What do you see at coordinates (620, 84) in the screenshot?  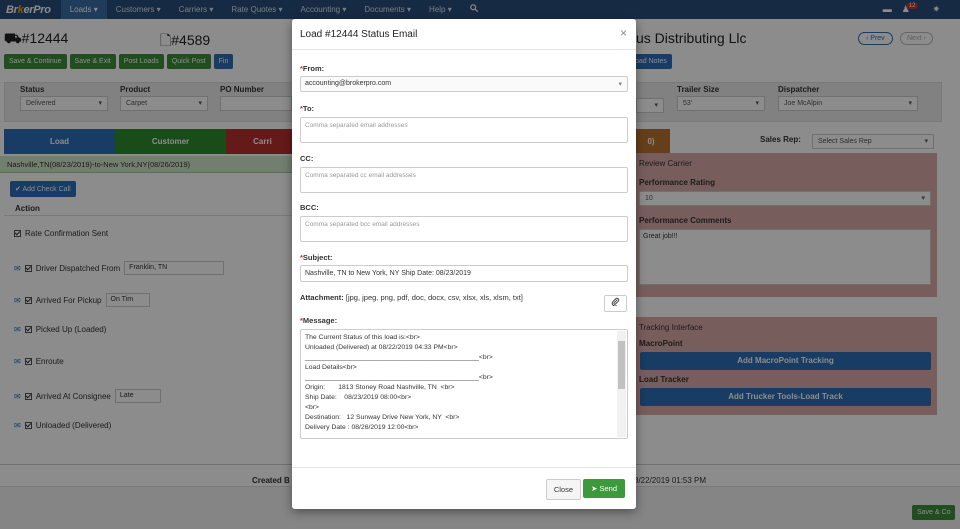 I see `chevron-down-icon: ▾` at bounding box center [620, 84].